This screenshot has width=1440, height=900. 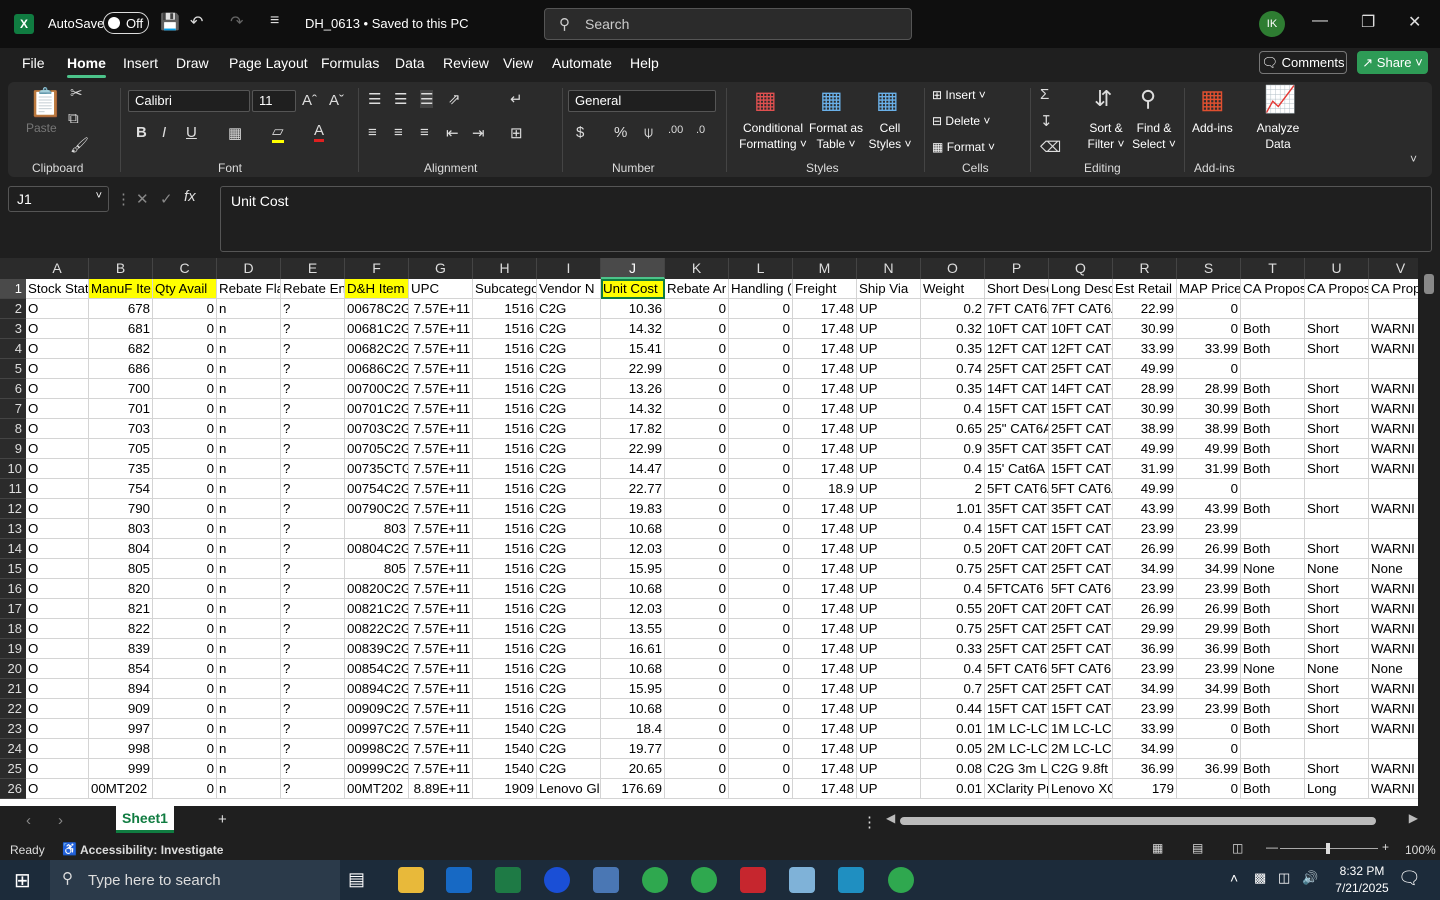 What do you see at coordinates (1081, 689) in the screenshot?
I see `table-cell: 25FT CAT6` at bounding box center [1081, 689].